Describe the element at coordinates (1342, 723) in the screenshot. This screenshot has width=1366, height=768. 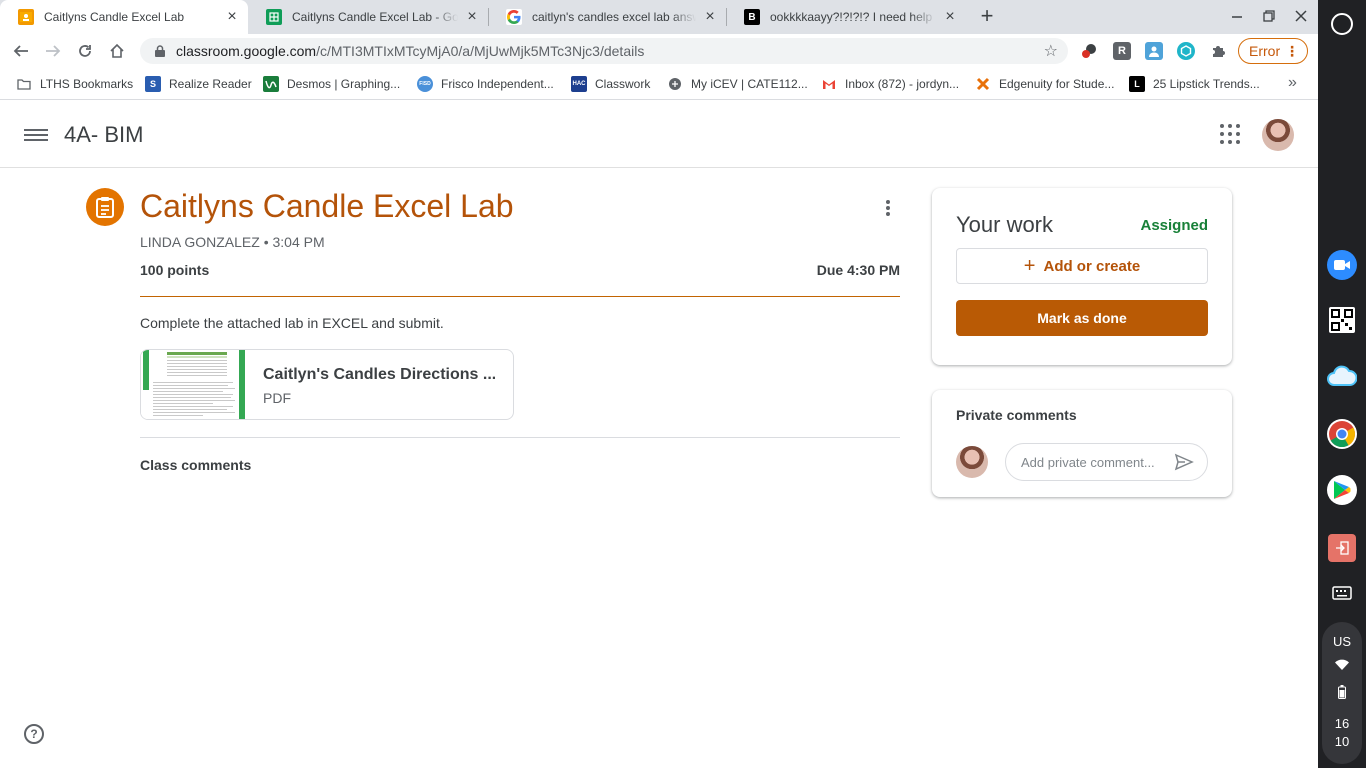
I see `clock-hour: 16` at that location.